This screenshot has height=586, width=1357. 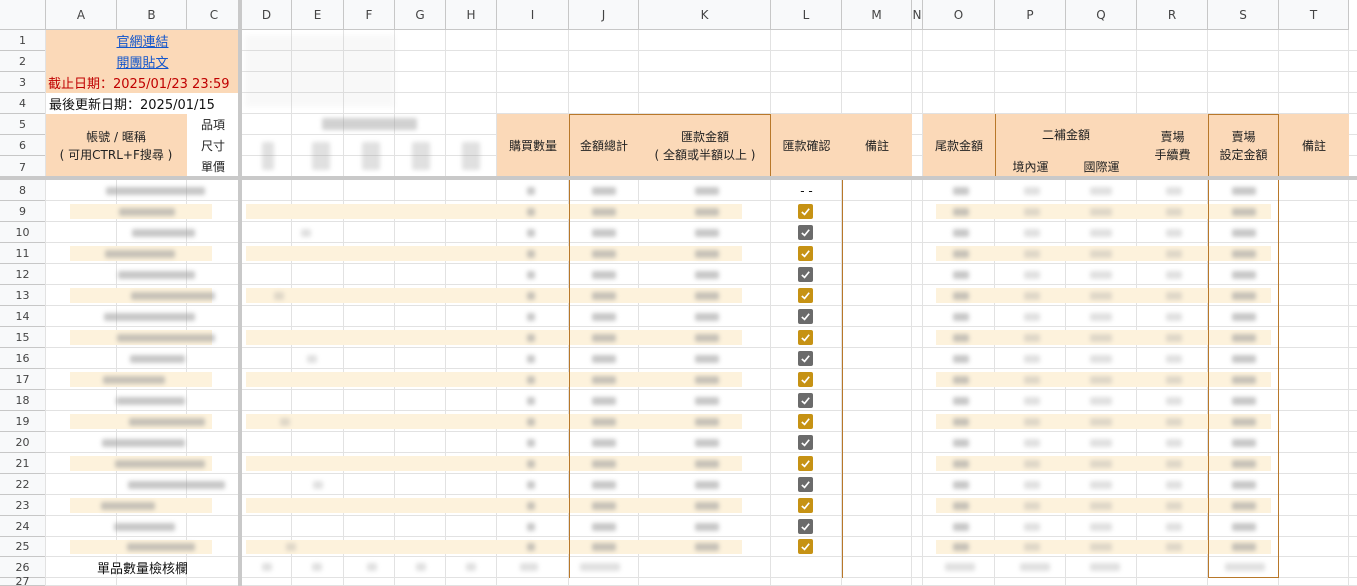 I want to click on column-header-f: F, so click(x=369, y=15).